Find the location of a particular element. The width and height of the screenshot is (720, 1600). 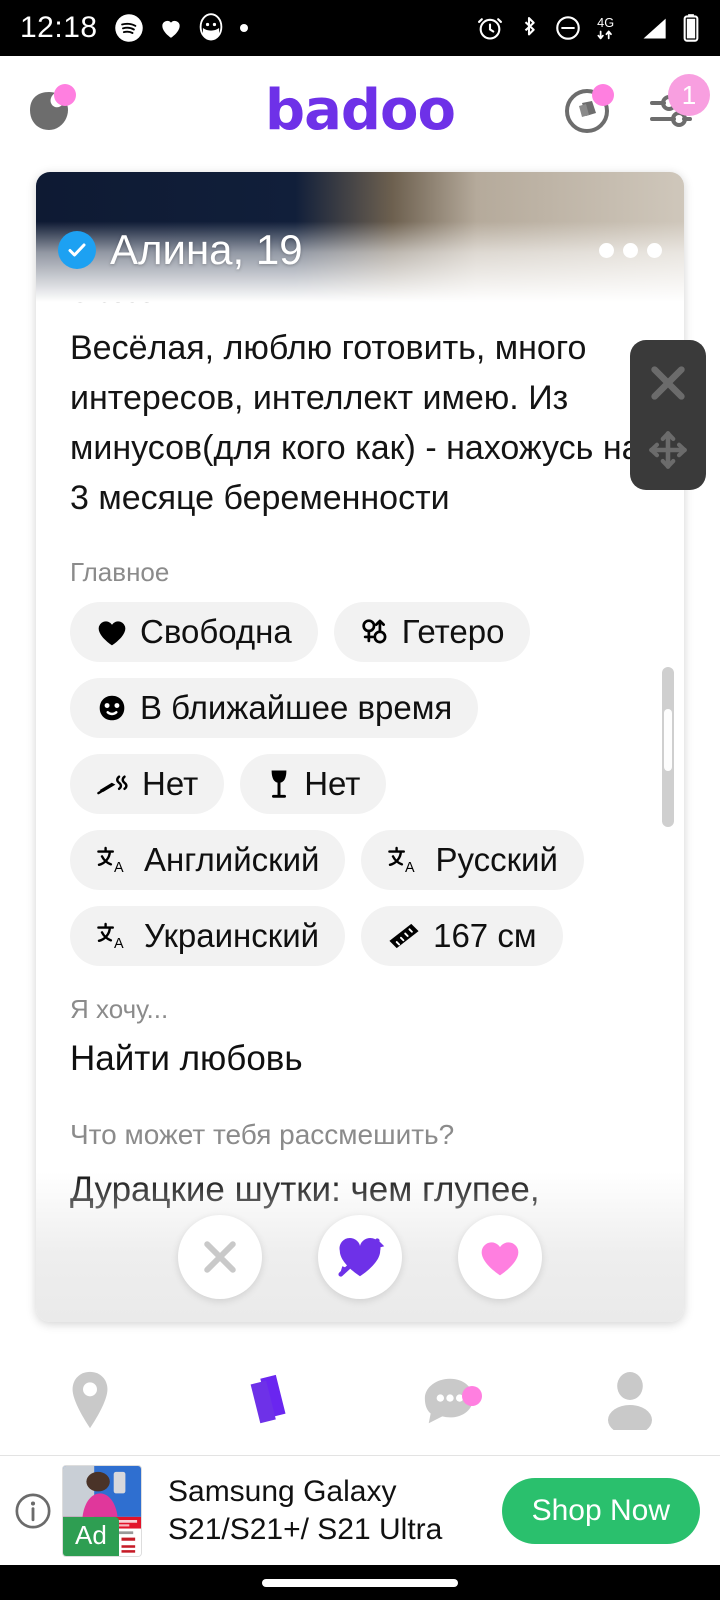

chip-language-russian: A Русский is located at coordinates (472, 859).